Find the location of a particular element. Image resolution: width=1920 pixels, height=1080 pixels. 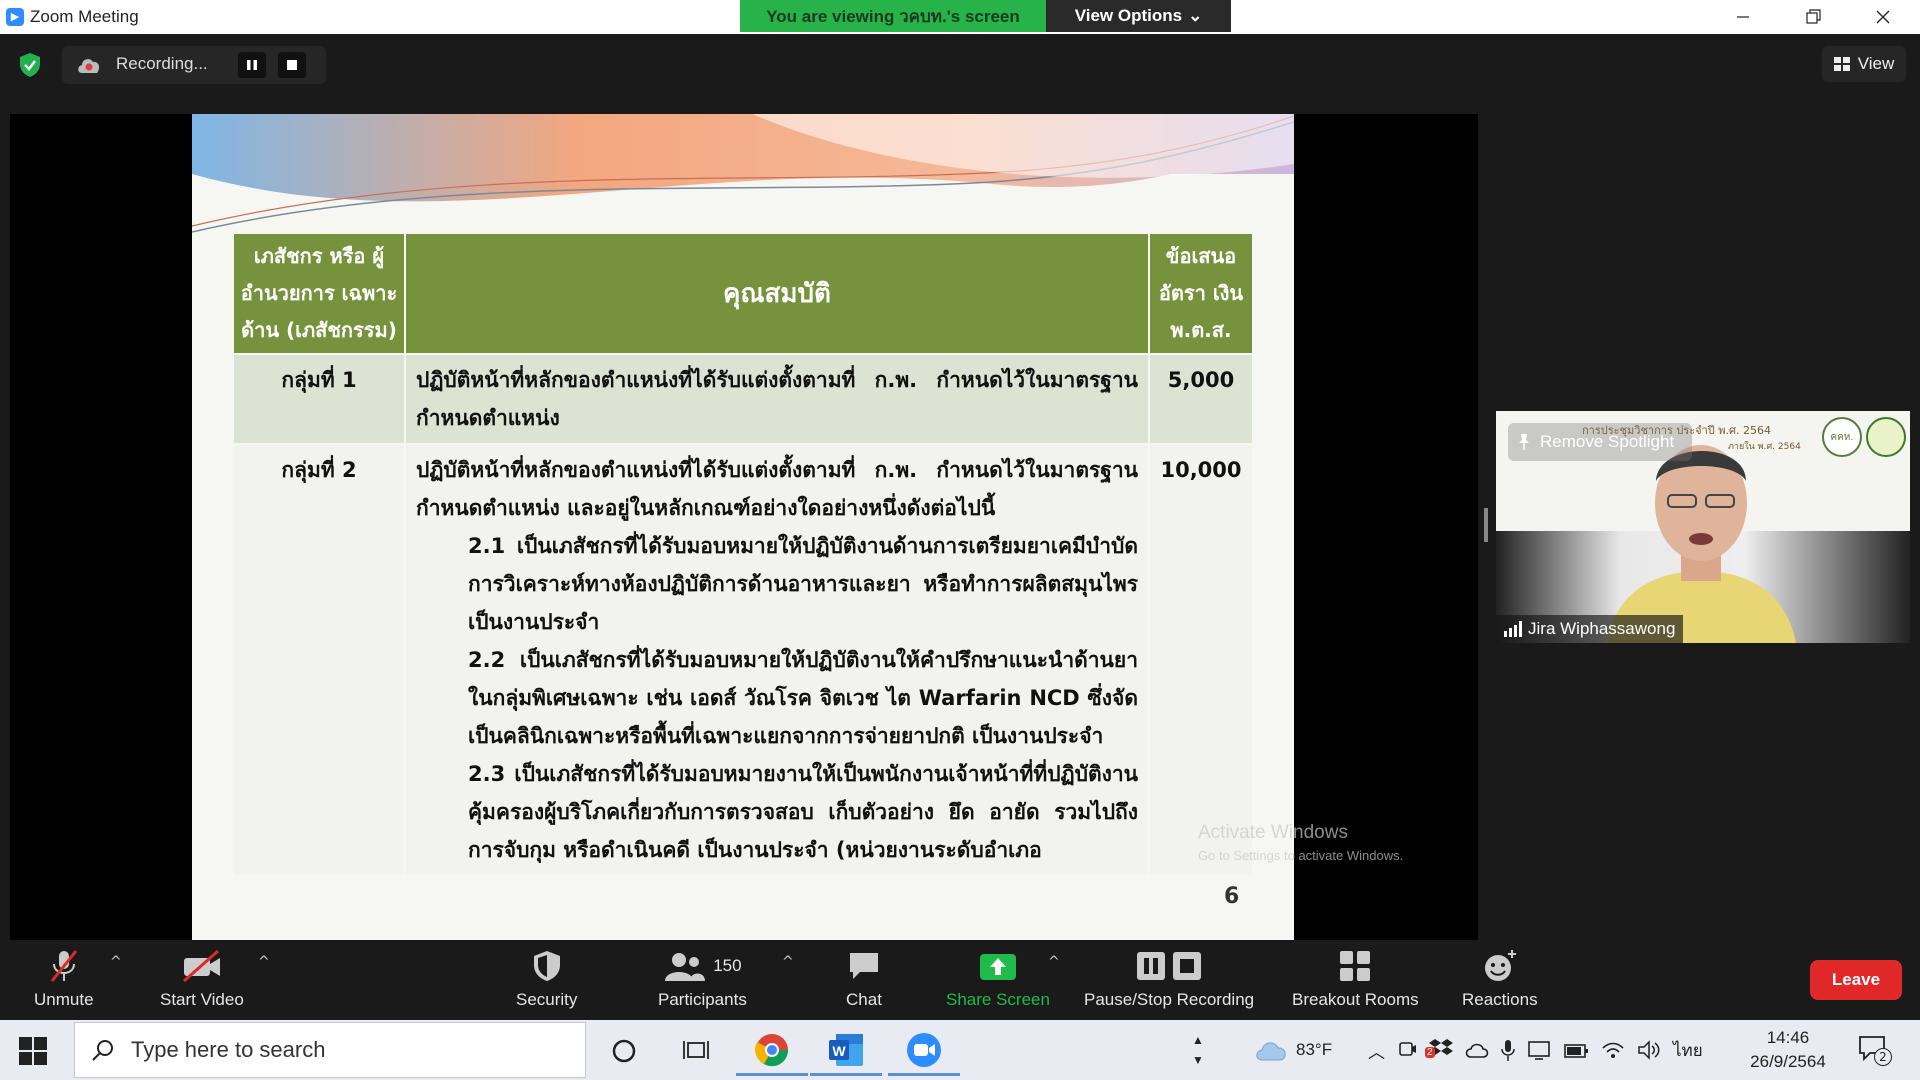

search-icon is located at coordinates (102, 1050).